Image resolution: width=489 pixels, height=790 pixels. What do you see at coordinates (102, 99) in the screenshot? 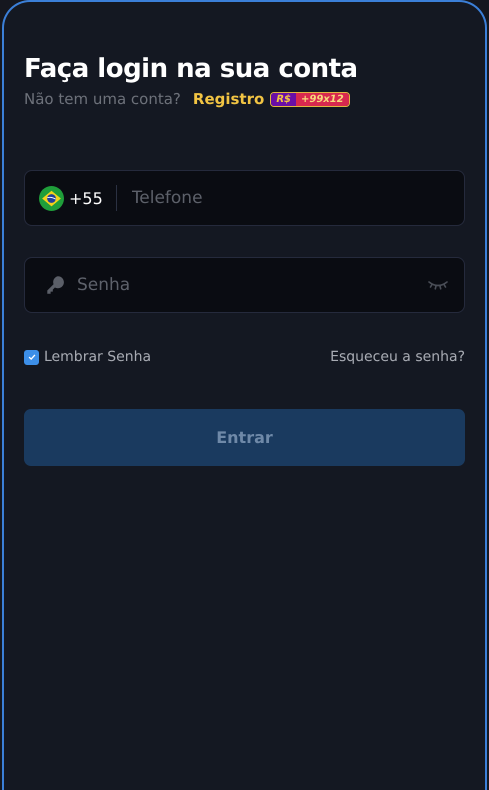
I see `register-prompt: Não tem uma conta?` at bounding box center [102, 99].